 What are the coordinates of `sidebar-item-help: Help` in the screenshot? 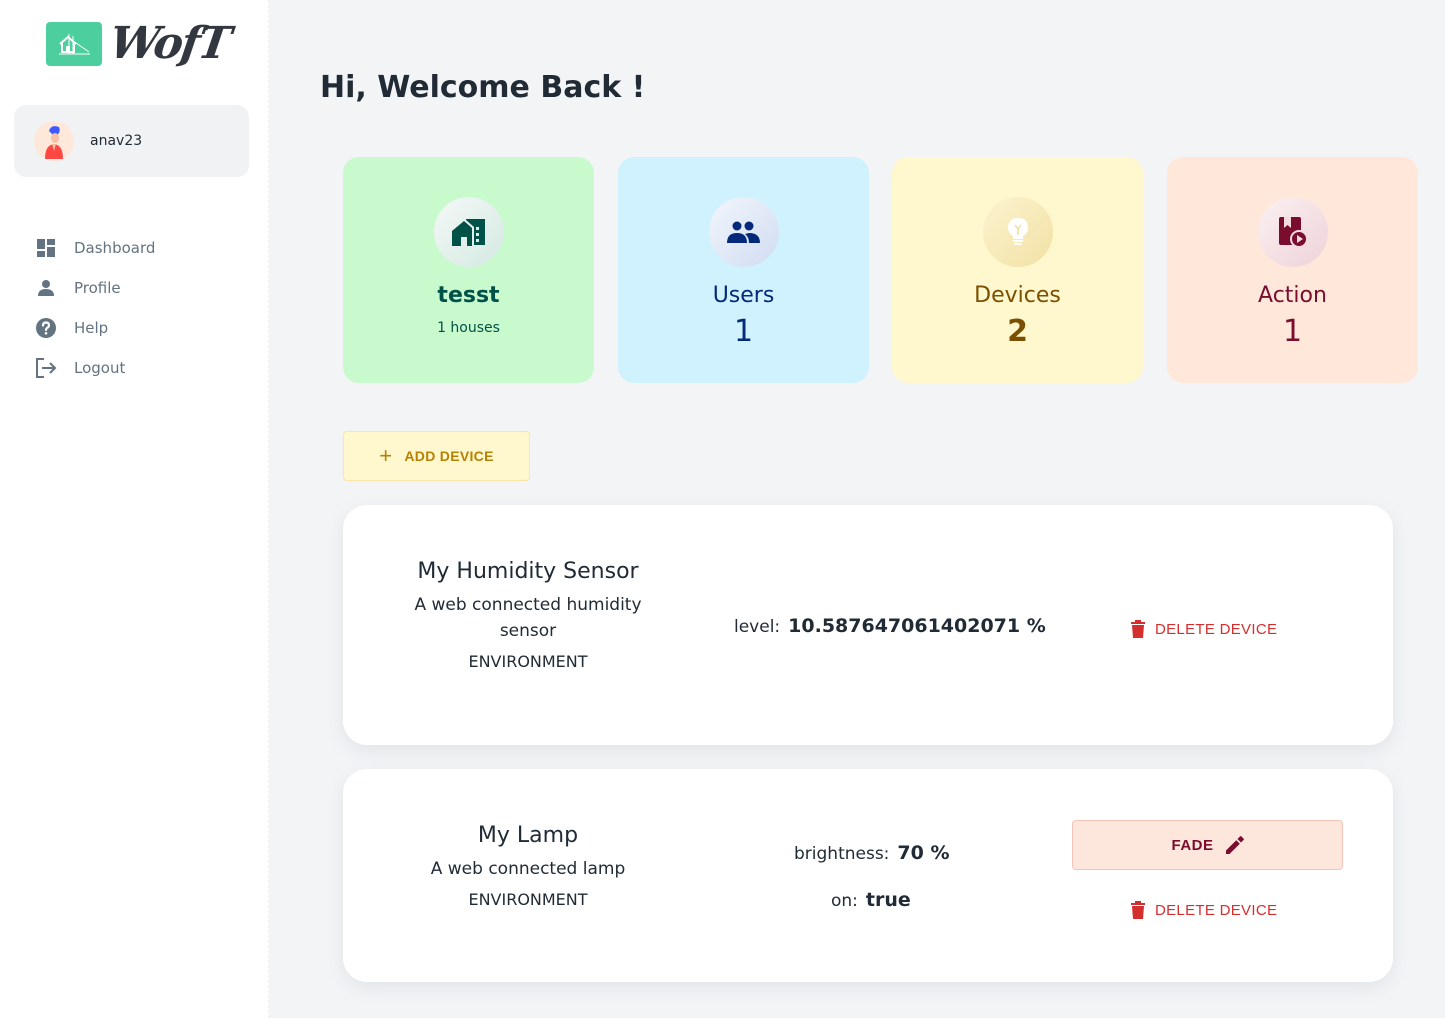 It's located at (94, 328).